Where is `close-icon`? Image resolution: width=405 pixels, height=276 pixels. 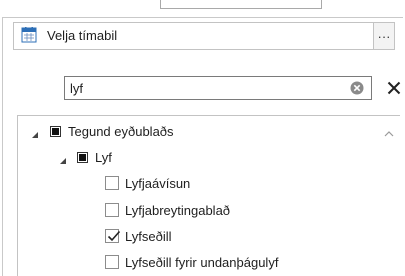
close-icon is located at coordinates (394, 88).